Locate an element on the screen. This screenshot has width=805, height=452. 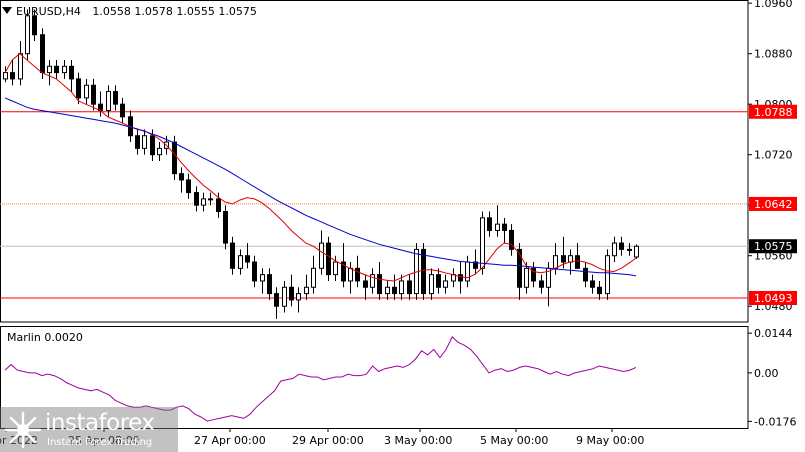
indicator-title: Marlin 0.0020 is located at coordinates (45, 337).